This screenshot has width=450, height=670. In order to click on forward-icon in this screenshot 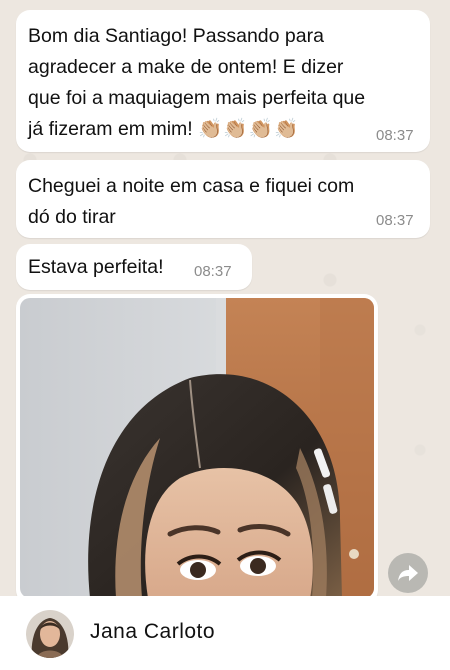, I will do `click(408, 573)`.